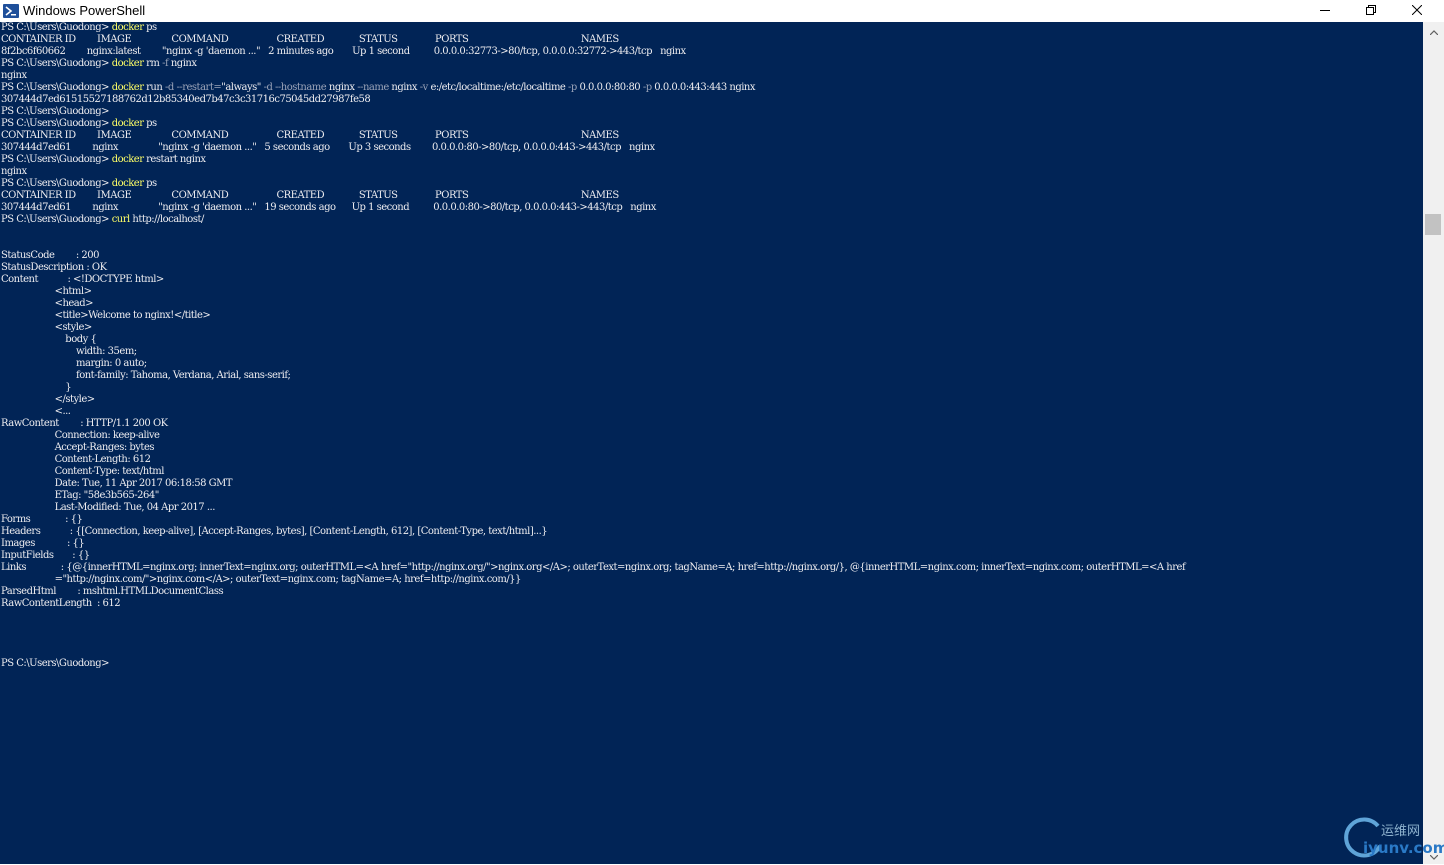 The image size is (1444, 865). What do you see at coordinates (121, 219) in the screenshot?
I see `console-segment-cmd: curl` at bounding box center [121, 219].